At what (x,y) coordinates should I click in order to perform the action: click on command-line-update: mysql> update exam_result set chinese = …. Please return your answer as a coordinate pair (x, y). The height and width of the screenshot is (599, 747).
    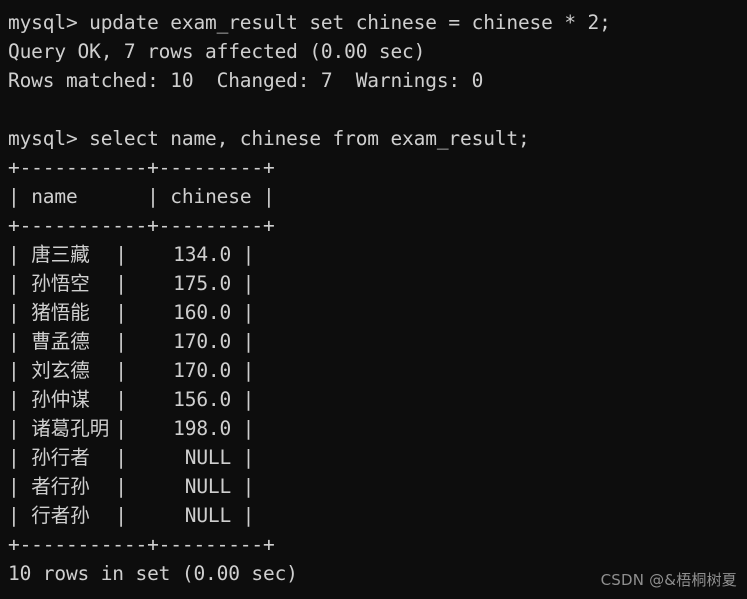
    Looking at the image, I should click on (309, 22).